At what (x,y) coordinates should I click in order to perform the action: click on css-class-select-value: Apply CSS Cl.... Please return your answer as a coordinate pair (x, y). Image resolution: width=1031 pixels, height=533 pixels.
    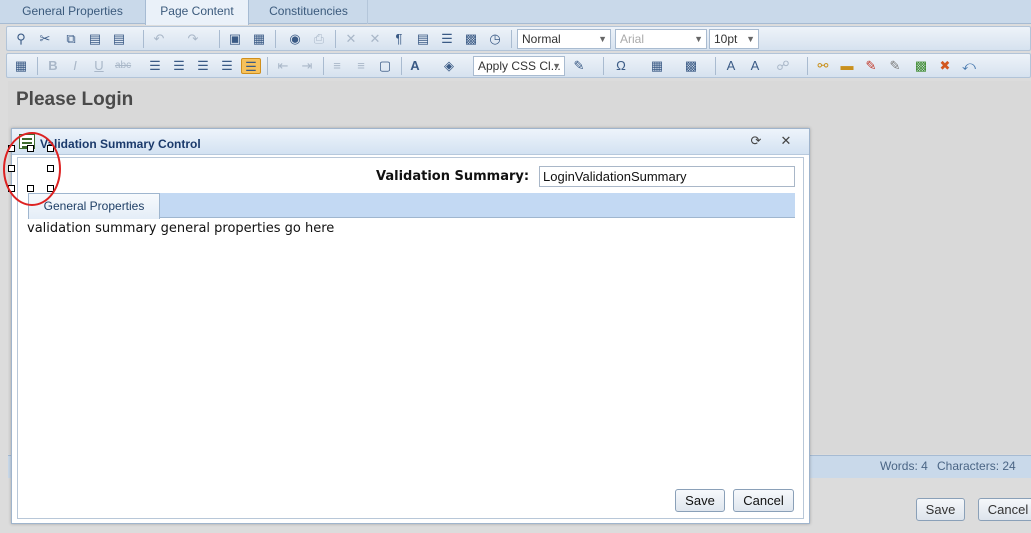
    Looking at the image, I should click on (519, 66).